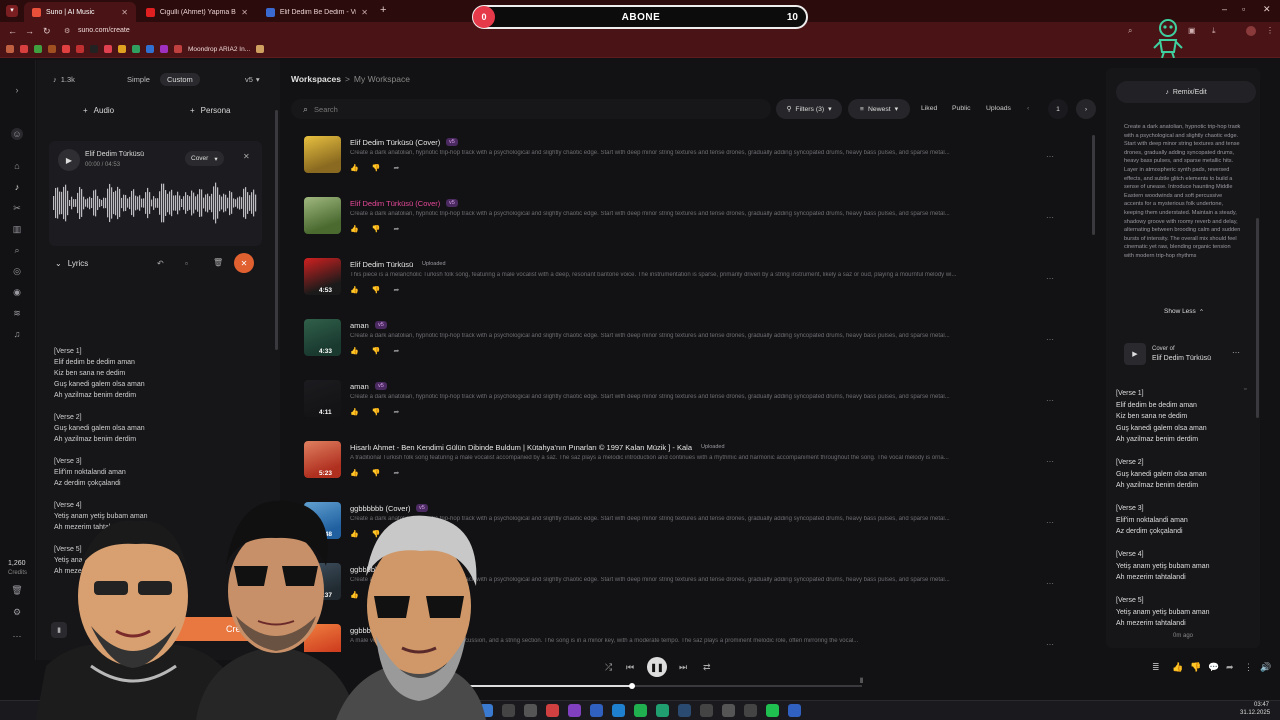 The width and height of the screenshot is (1280, 720). What do you see at coordinates (1214, 31) in the screenshot?
I see `download-icon: ⤓` at bounding box center [1214, 31].